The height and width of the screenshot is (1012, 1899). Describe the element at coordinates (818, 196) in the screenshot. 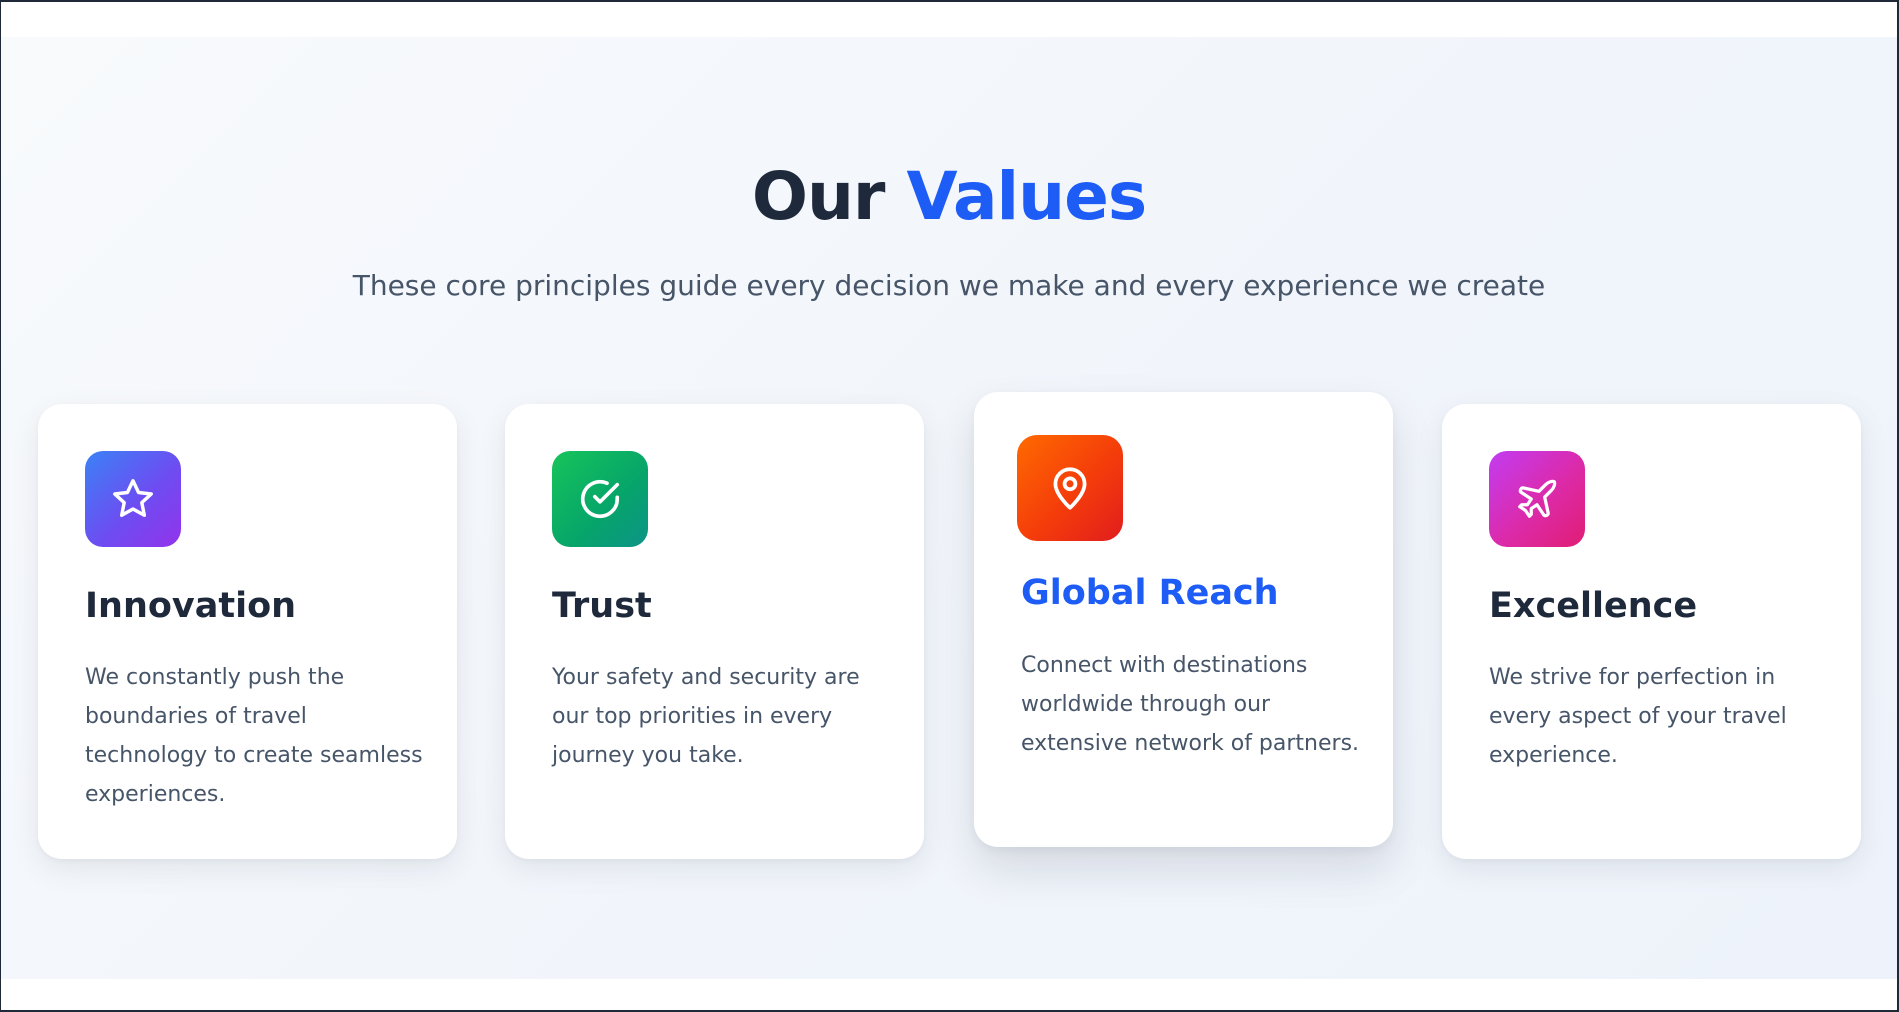

I see `section-title-main: Our` at that location.